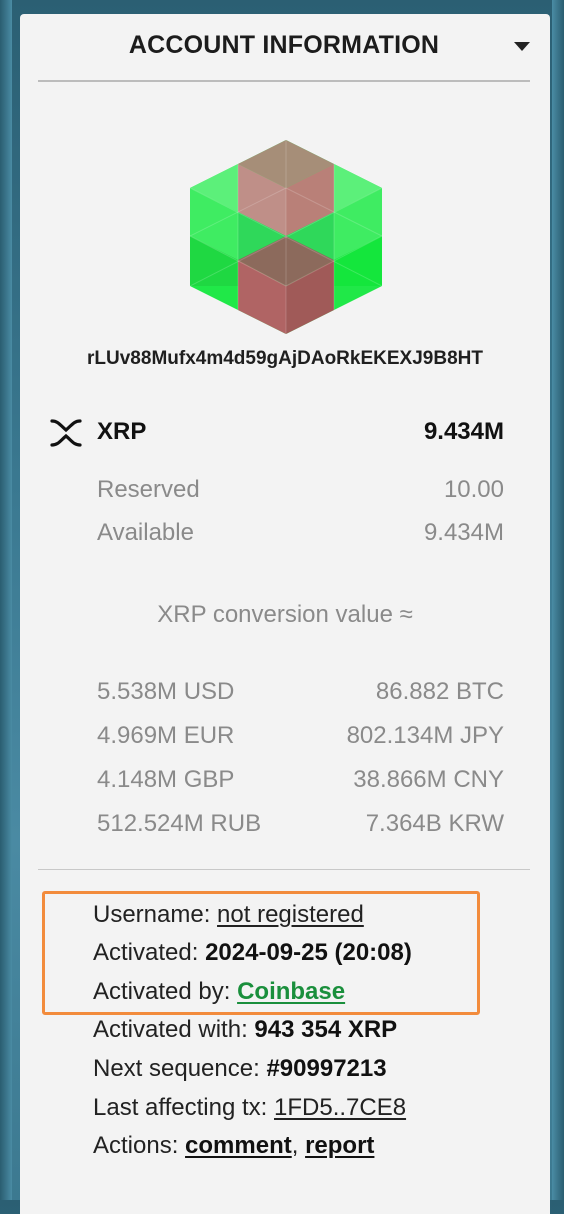 The height and width of the screenshot is (1214, 564). I want to click on conversion-title: XRP conversion value ≈, so click(285, 614).